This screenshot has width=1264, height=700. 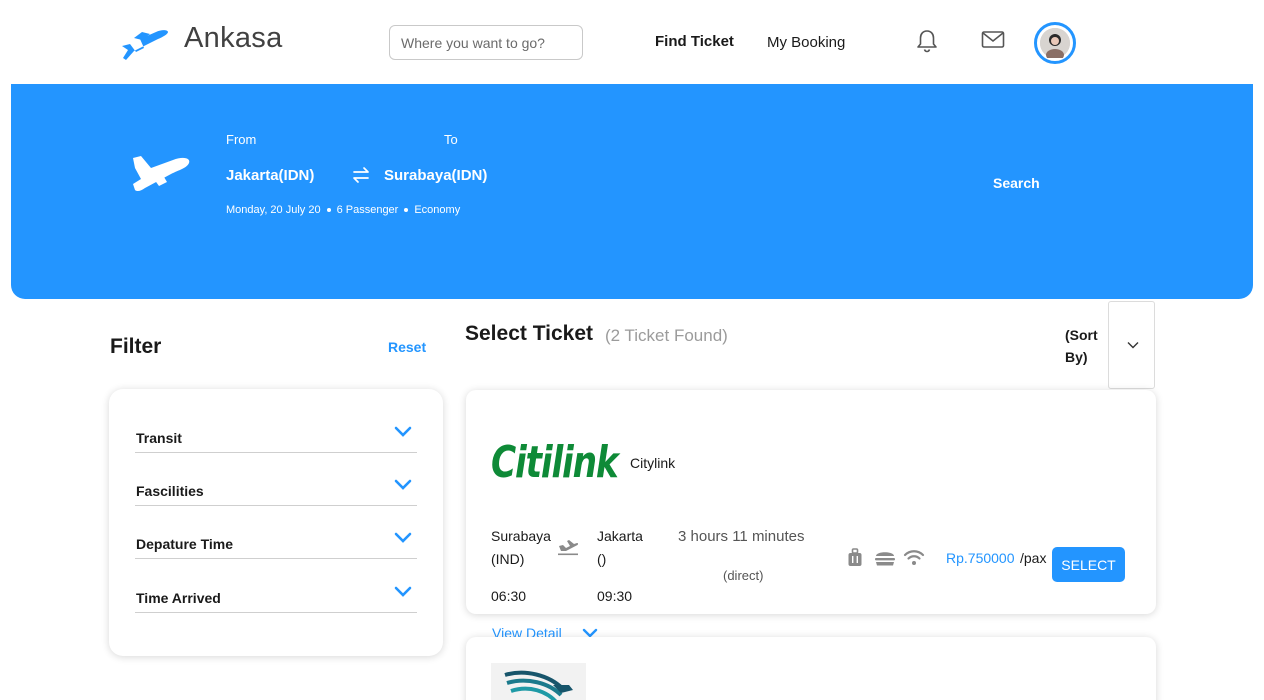 I want to click on nav-find-ticket: Find Ticket, so click(x=694, y=41).